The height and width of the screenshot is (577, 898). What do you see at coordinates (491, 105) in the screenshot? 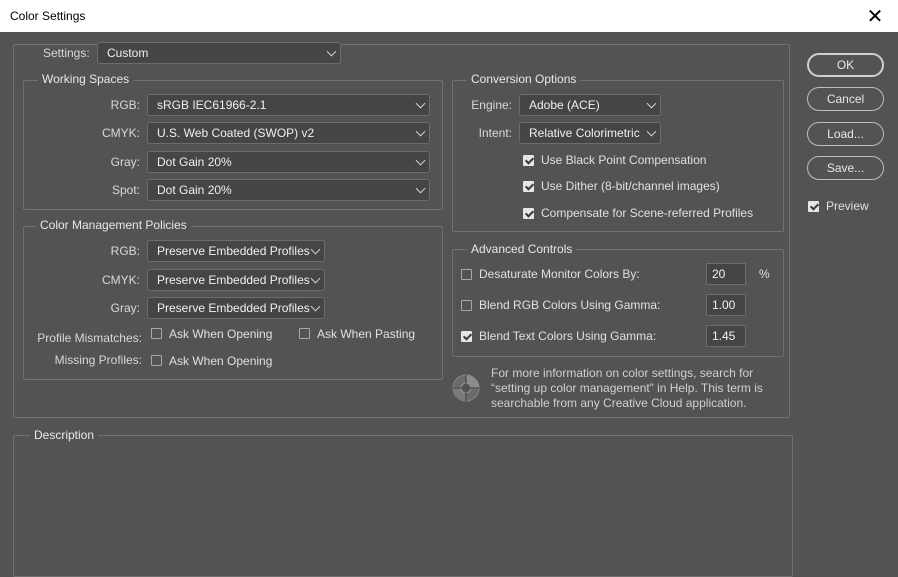
I see `engine-label: Engine:` at bounding box center [491, 105].